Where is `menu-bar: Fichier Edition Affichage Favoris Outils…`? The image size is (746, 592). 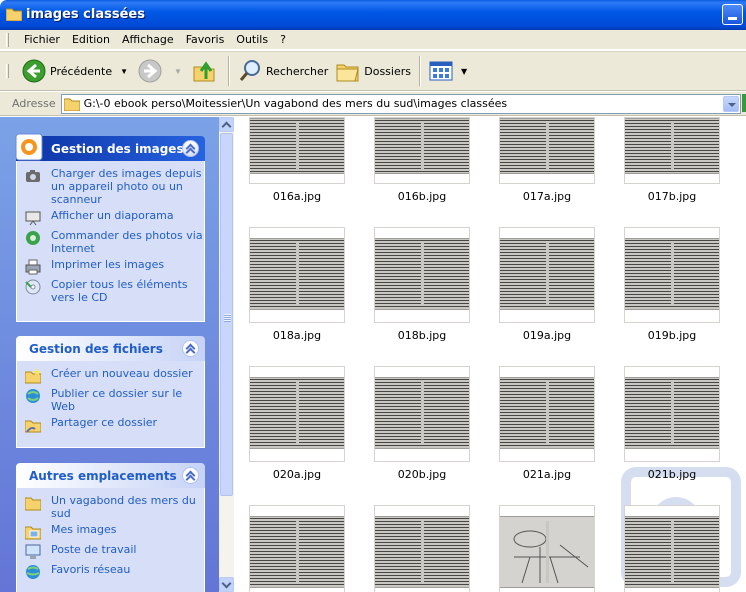
menu-bar: Fichier Edition Affichage Favoris Outils… is located at coordinates (373, 40).